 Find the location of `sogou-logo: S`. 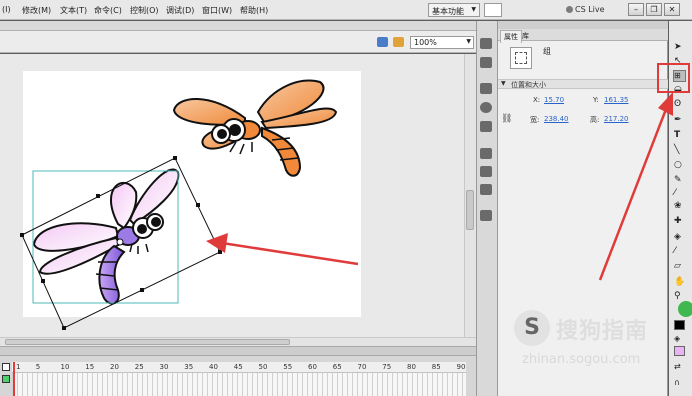

sogou-logo: S is located at coordinates (532, 328).